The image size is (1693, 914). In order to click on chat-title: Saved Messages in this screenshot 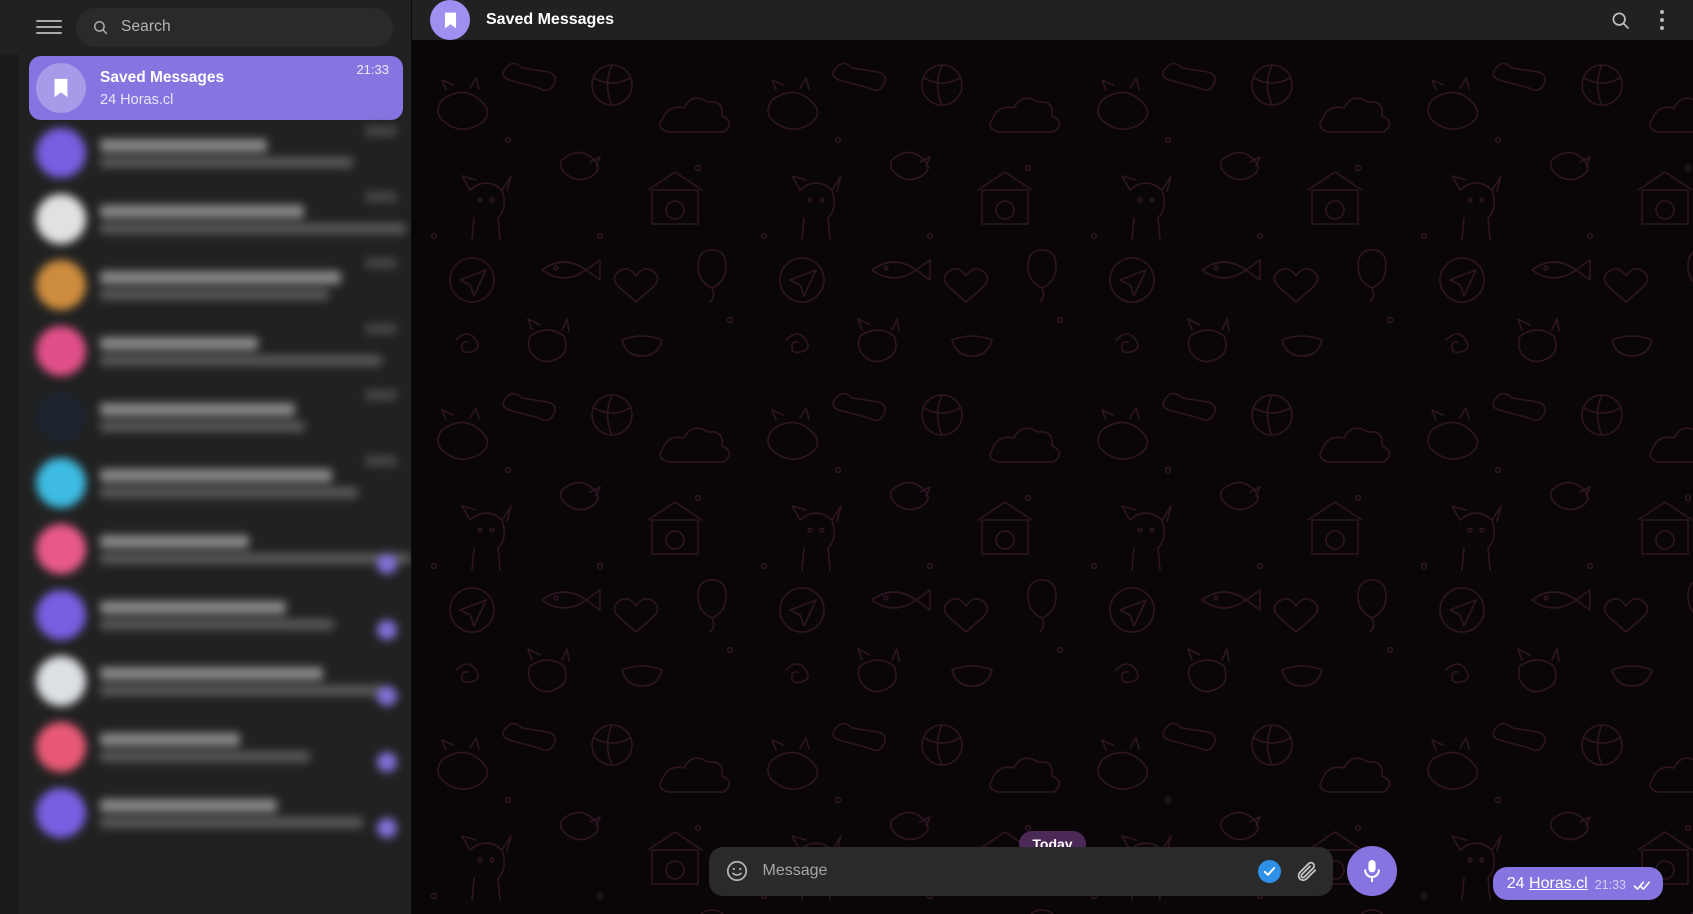, I will do `click(550, 19)`.